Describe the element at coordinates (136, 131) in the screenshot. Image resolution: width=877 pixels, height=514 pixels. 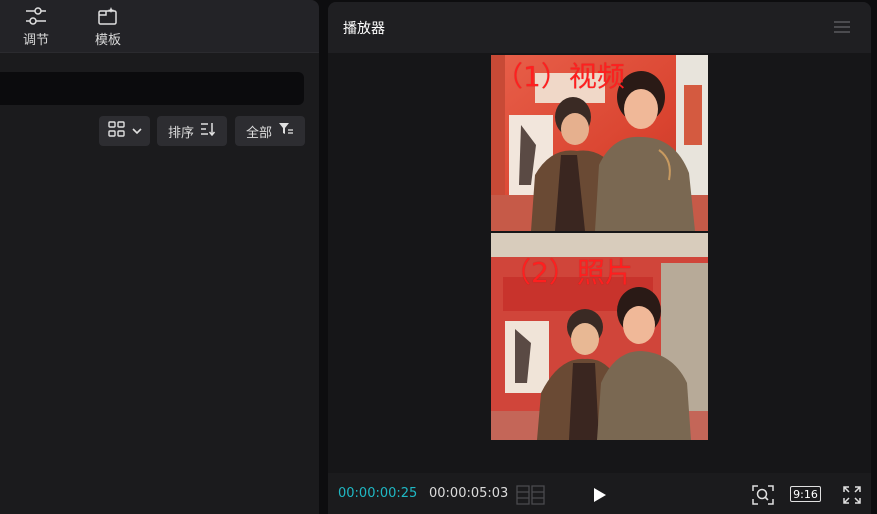
I see `chevron-down-icon` at that location.